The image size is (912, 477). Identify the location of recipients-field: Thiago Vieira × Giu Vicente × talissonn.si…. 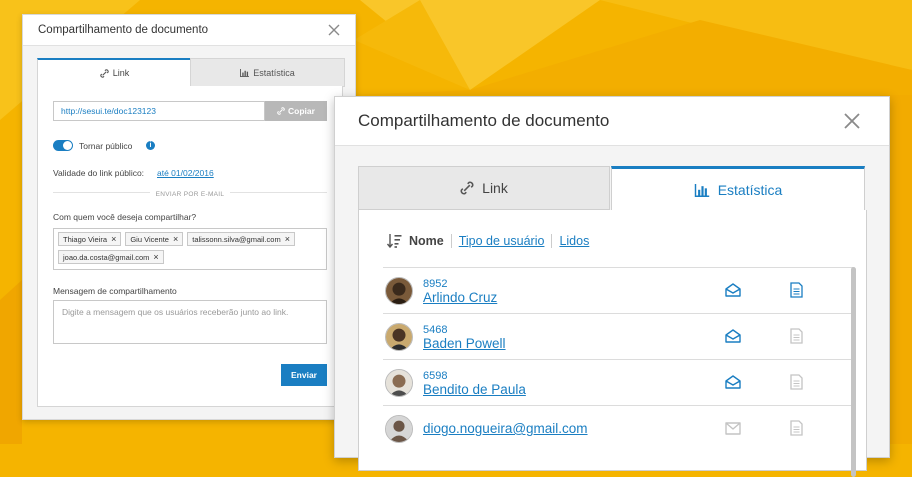
(190, 249).